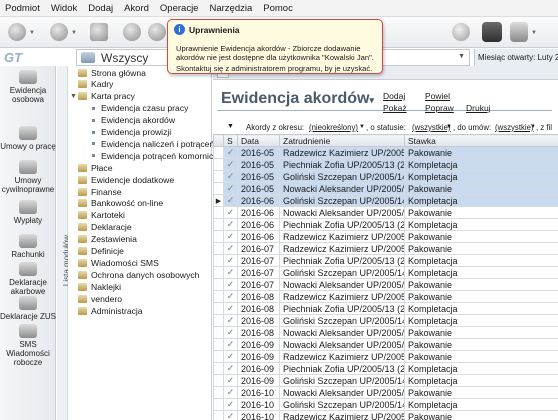 The width and height of the screenshot is (558, 420). Describe the element at coordinates (103, 239) in the screenshot. I see `tree-item: Zestawienia` at that location.